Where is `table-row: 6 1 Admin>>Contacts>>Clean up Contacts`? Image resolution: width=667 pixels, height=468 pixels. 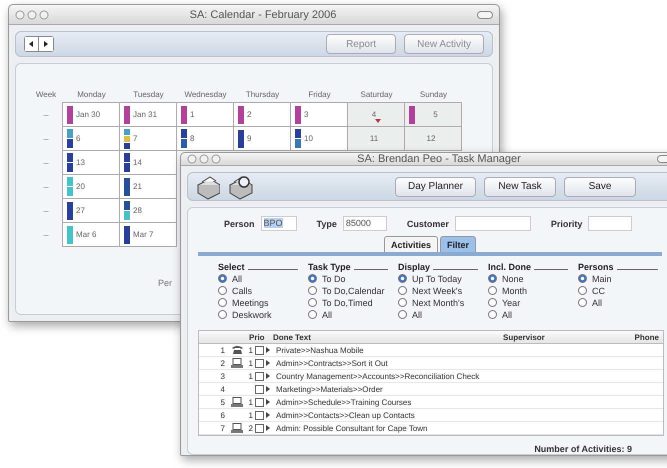 table-row: 6 1 Admin>>Contacts>>Clean up Contacts is located at coordinates (431, 415).